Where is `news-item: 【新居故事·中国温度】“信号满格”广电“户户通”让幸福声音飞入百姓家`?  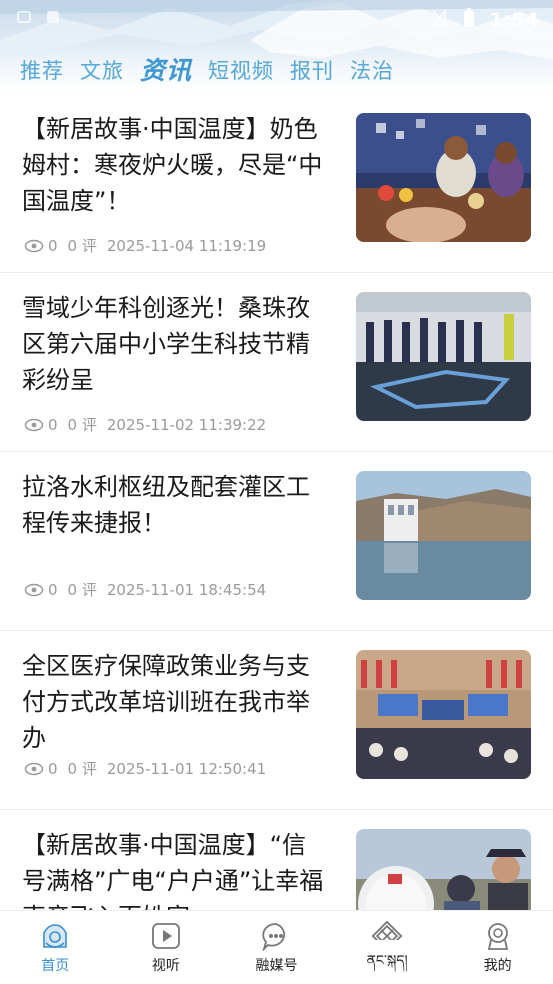 news-item: 【新居故事·中国温度】“信号满格”广电“户户通”让幸福声音飞入百姓家 is located at coordinates (276, 859).